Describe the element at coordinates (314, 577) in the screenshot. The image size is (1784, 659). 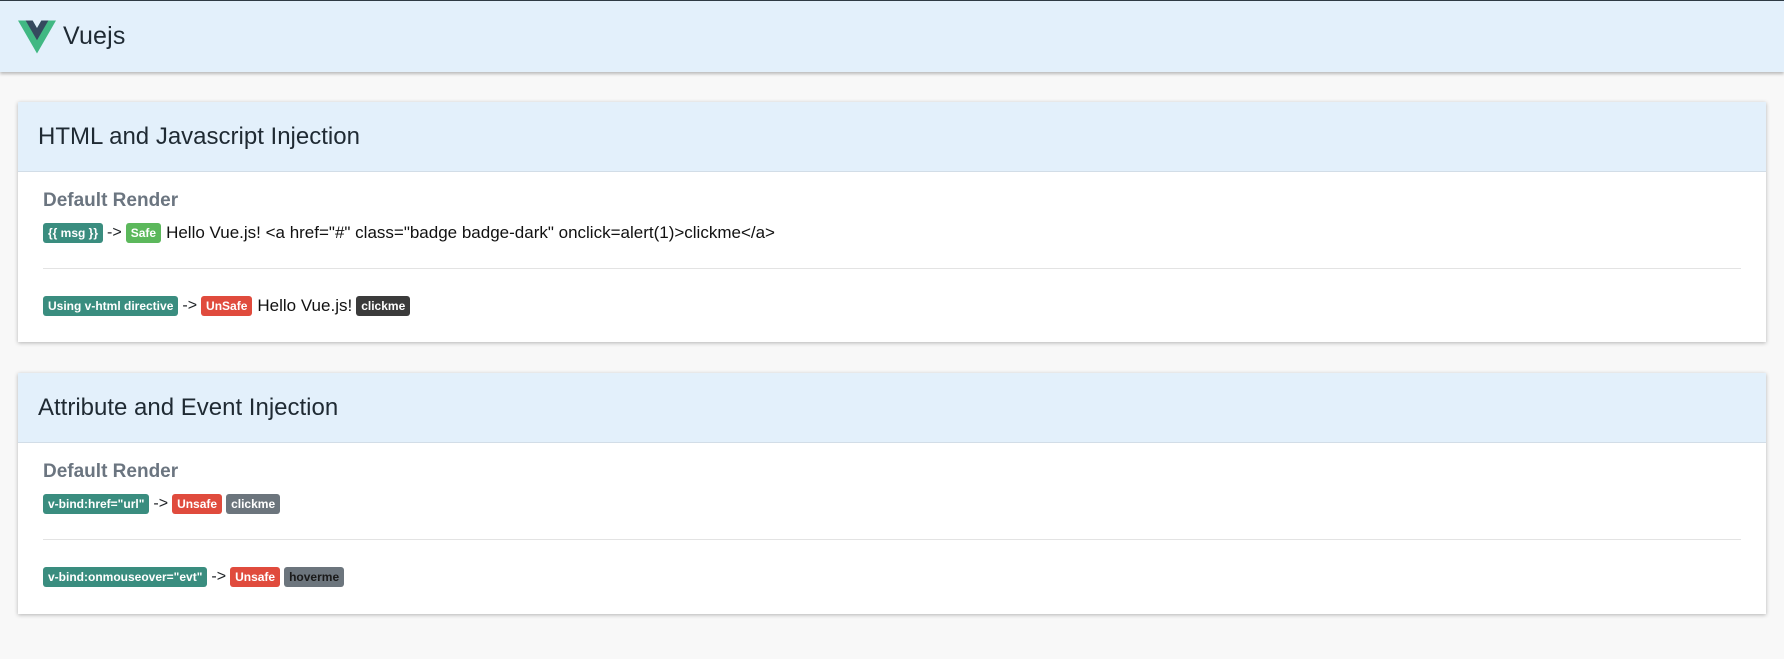
I see `hoverme-link: hoverme` at that location.